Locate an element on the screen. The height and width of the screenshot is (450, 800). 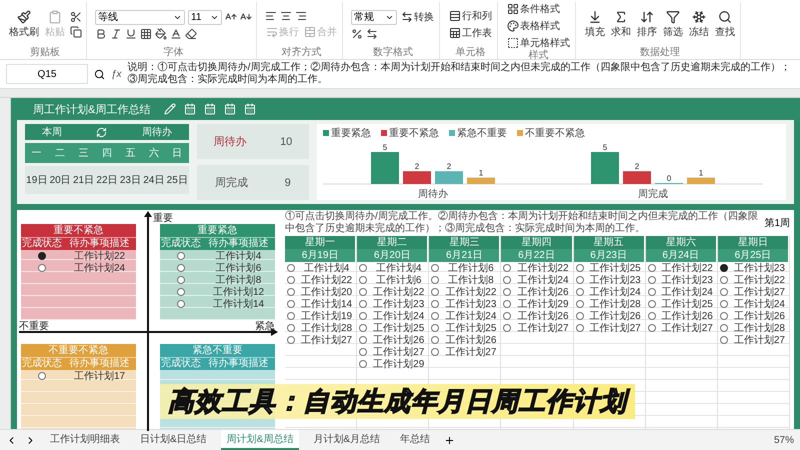
sheet-tab: 周计划&周总结 is located at coordinates (260, 440).